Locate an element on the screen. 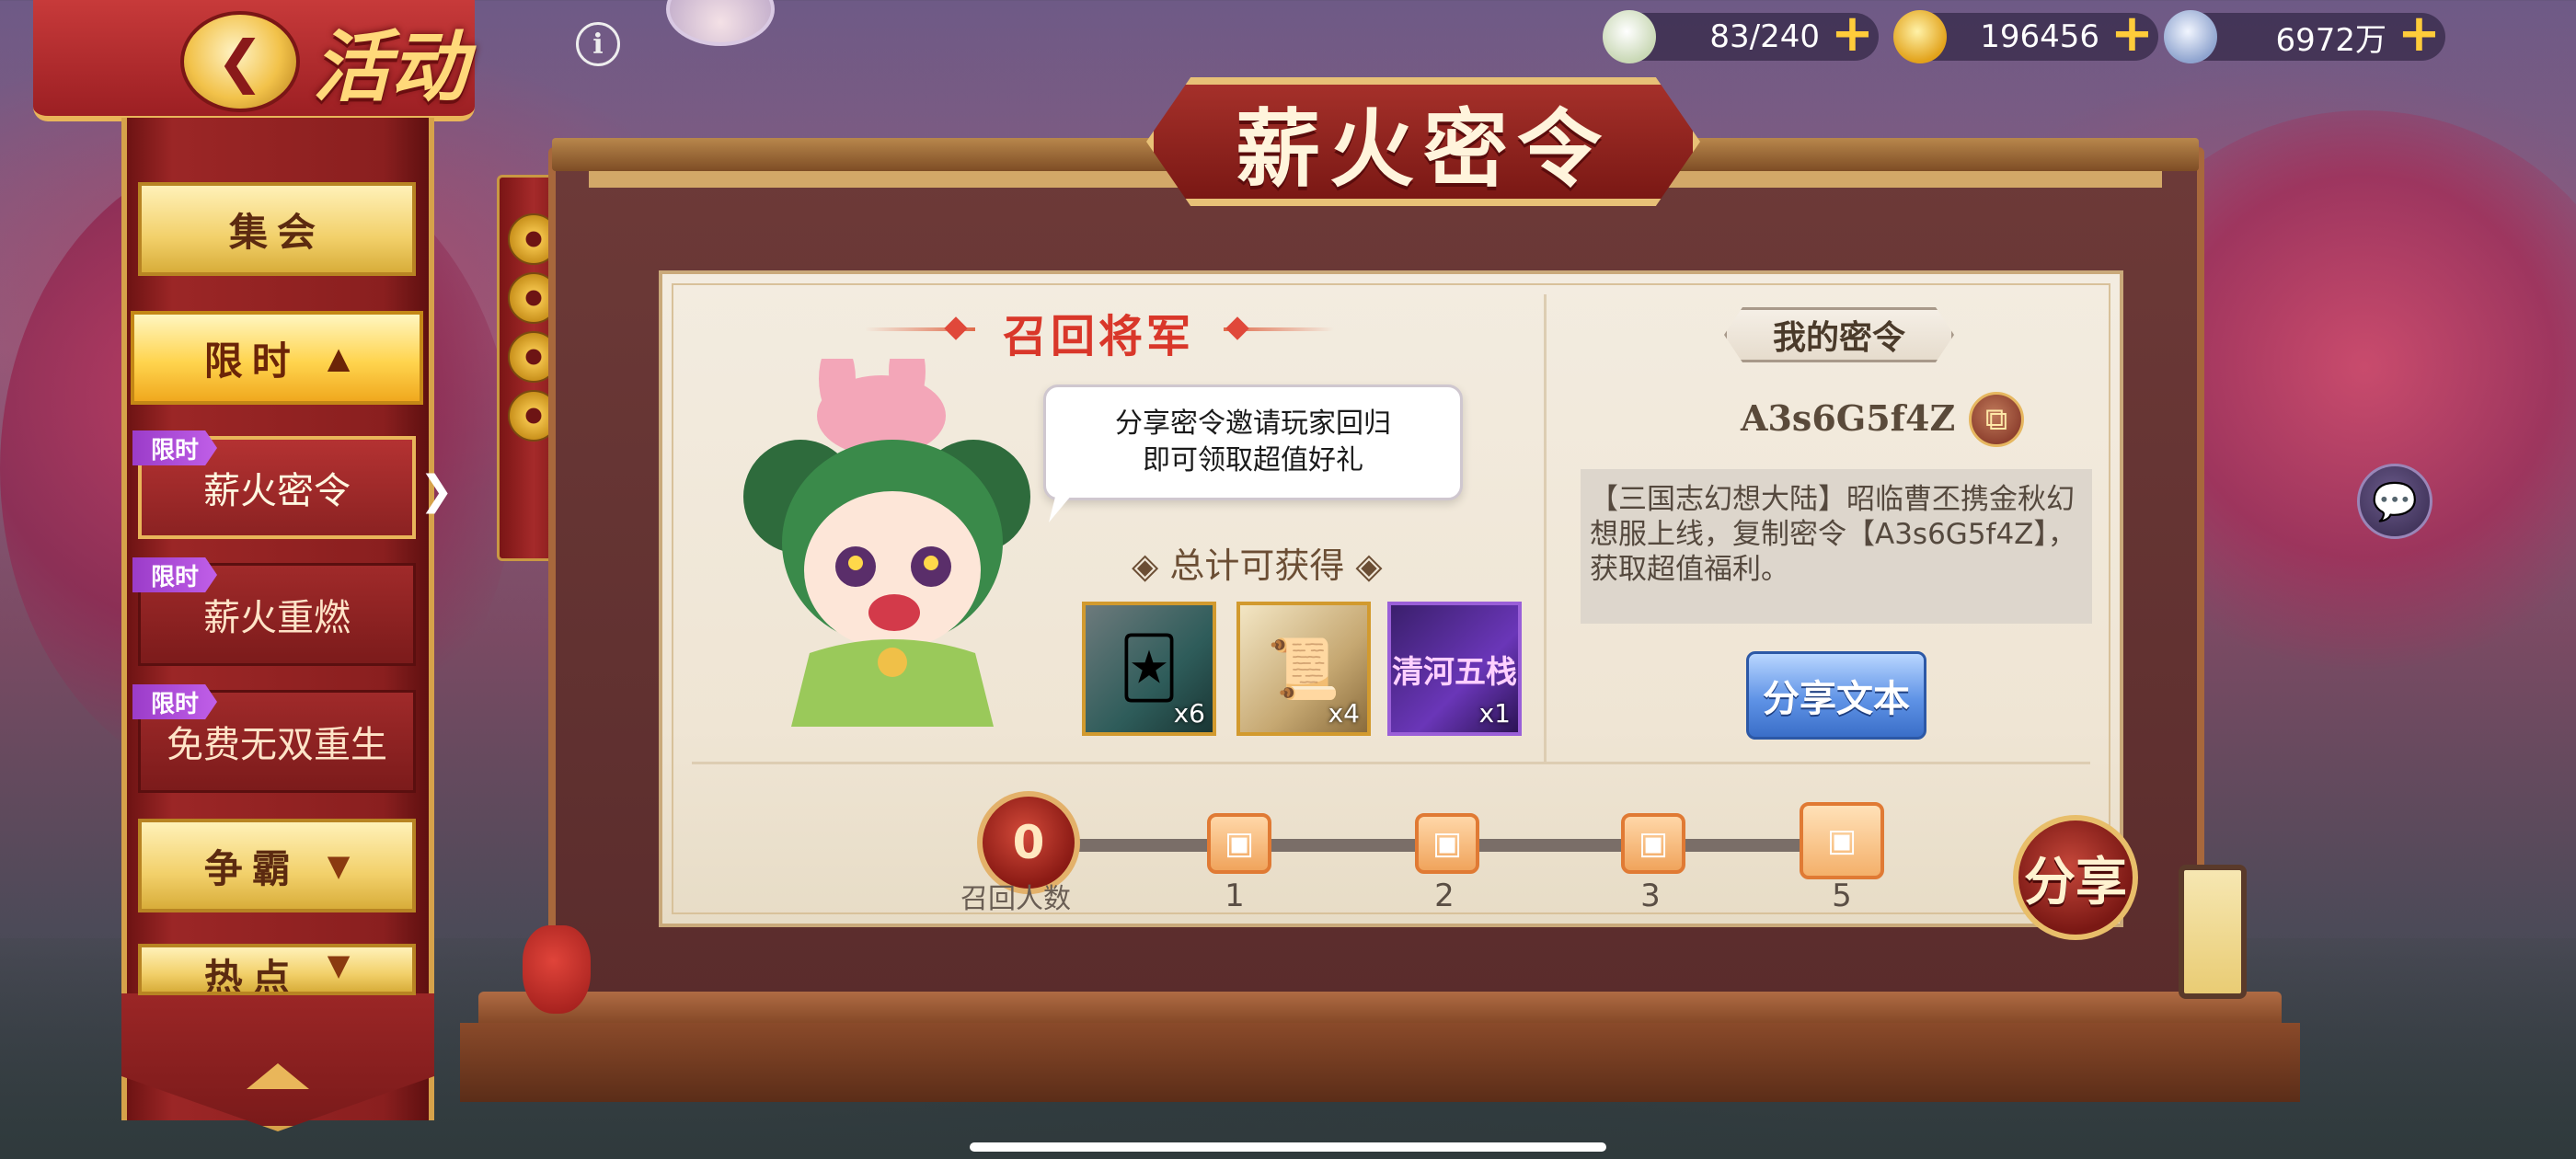 The width and height of the screenshot is (2576, 1159). activity-title-plaque: 薪火密令 is located at coordinates (1423, 141).